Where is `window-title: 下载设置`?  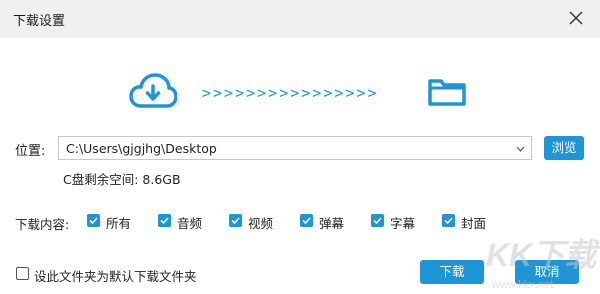
window-title: 下载设置 is located at coordinates (39, 21).